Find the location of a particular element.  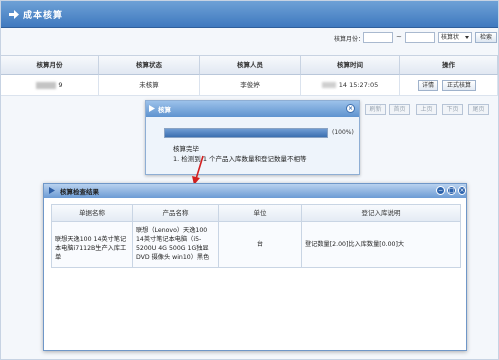

col-header-month: 核算月份 is located at coordinates (50, 65).